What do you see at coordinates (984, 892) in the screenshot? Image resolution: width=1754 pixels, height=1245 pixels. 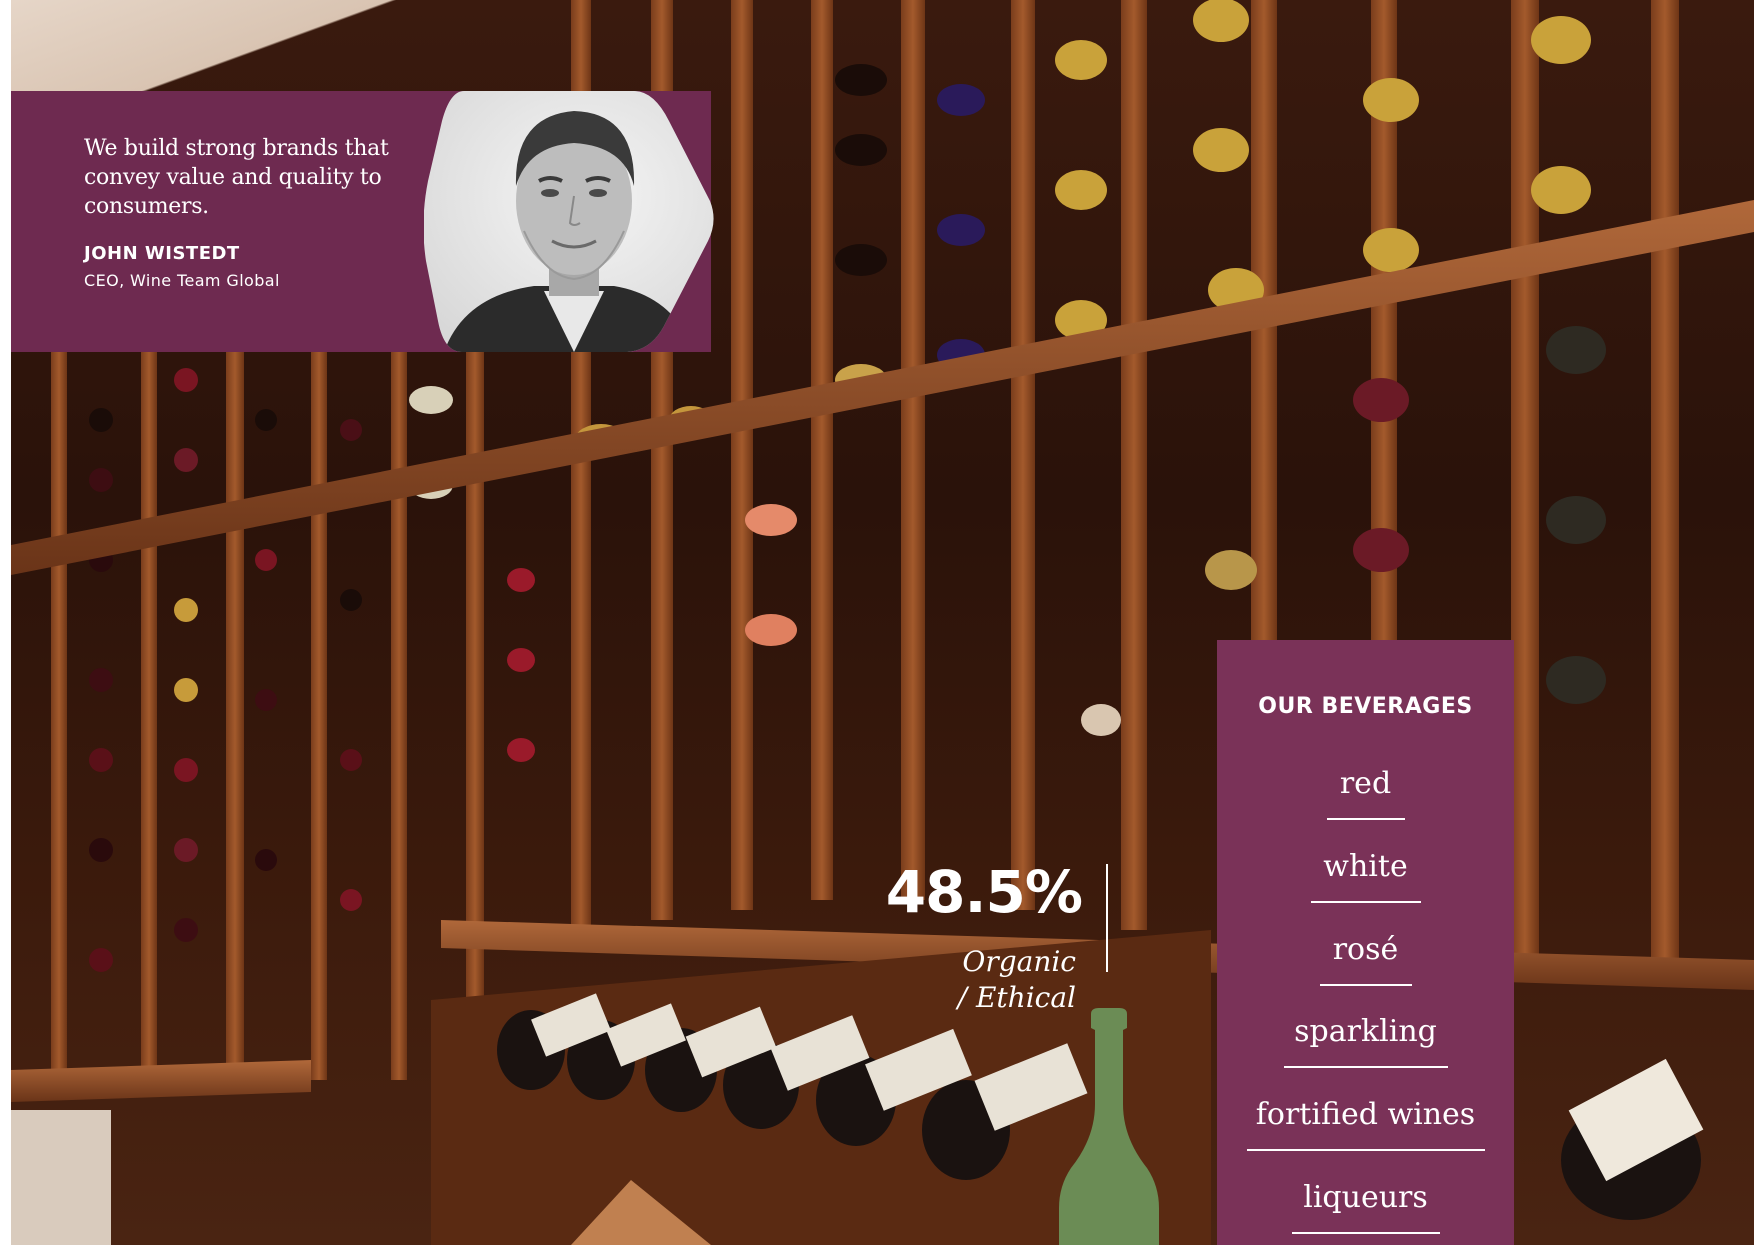 I see `organic-percentage: 48.5%` at bounding box center [984, 892].